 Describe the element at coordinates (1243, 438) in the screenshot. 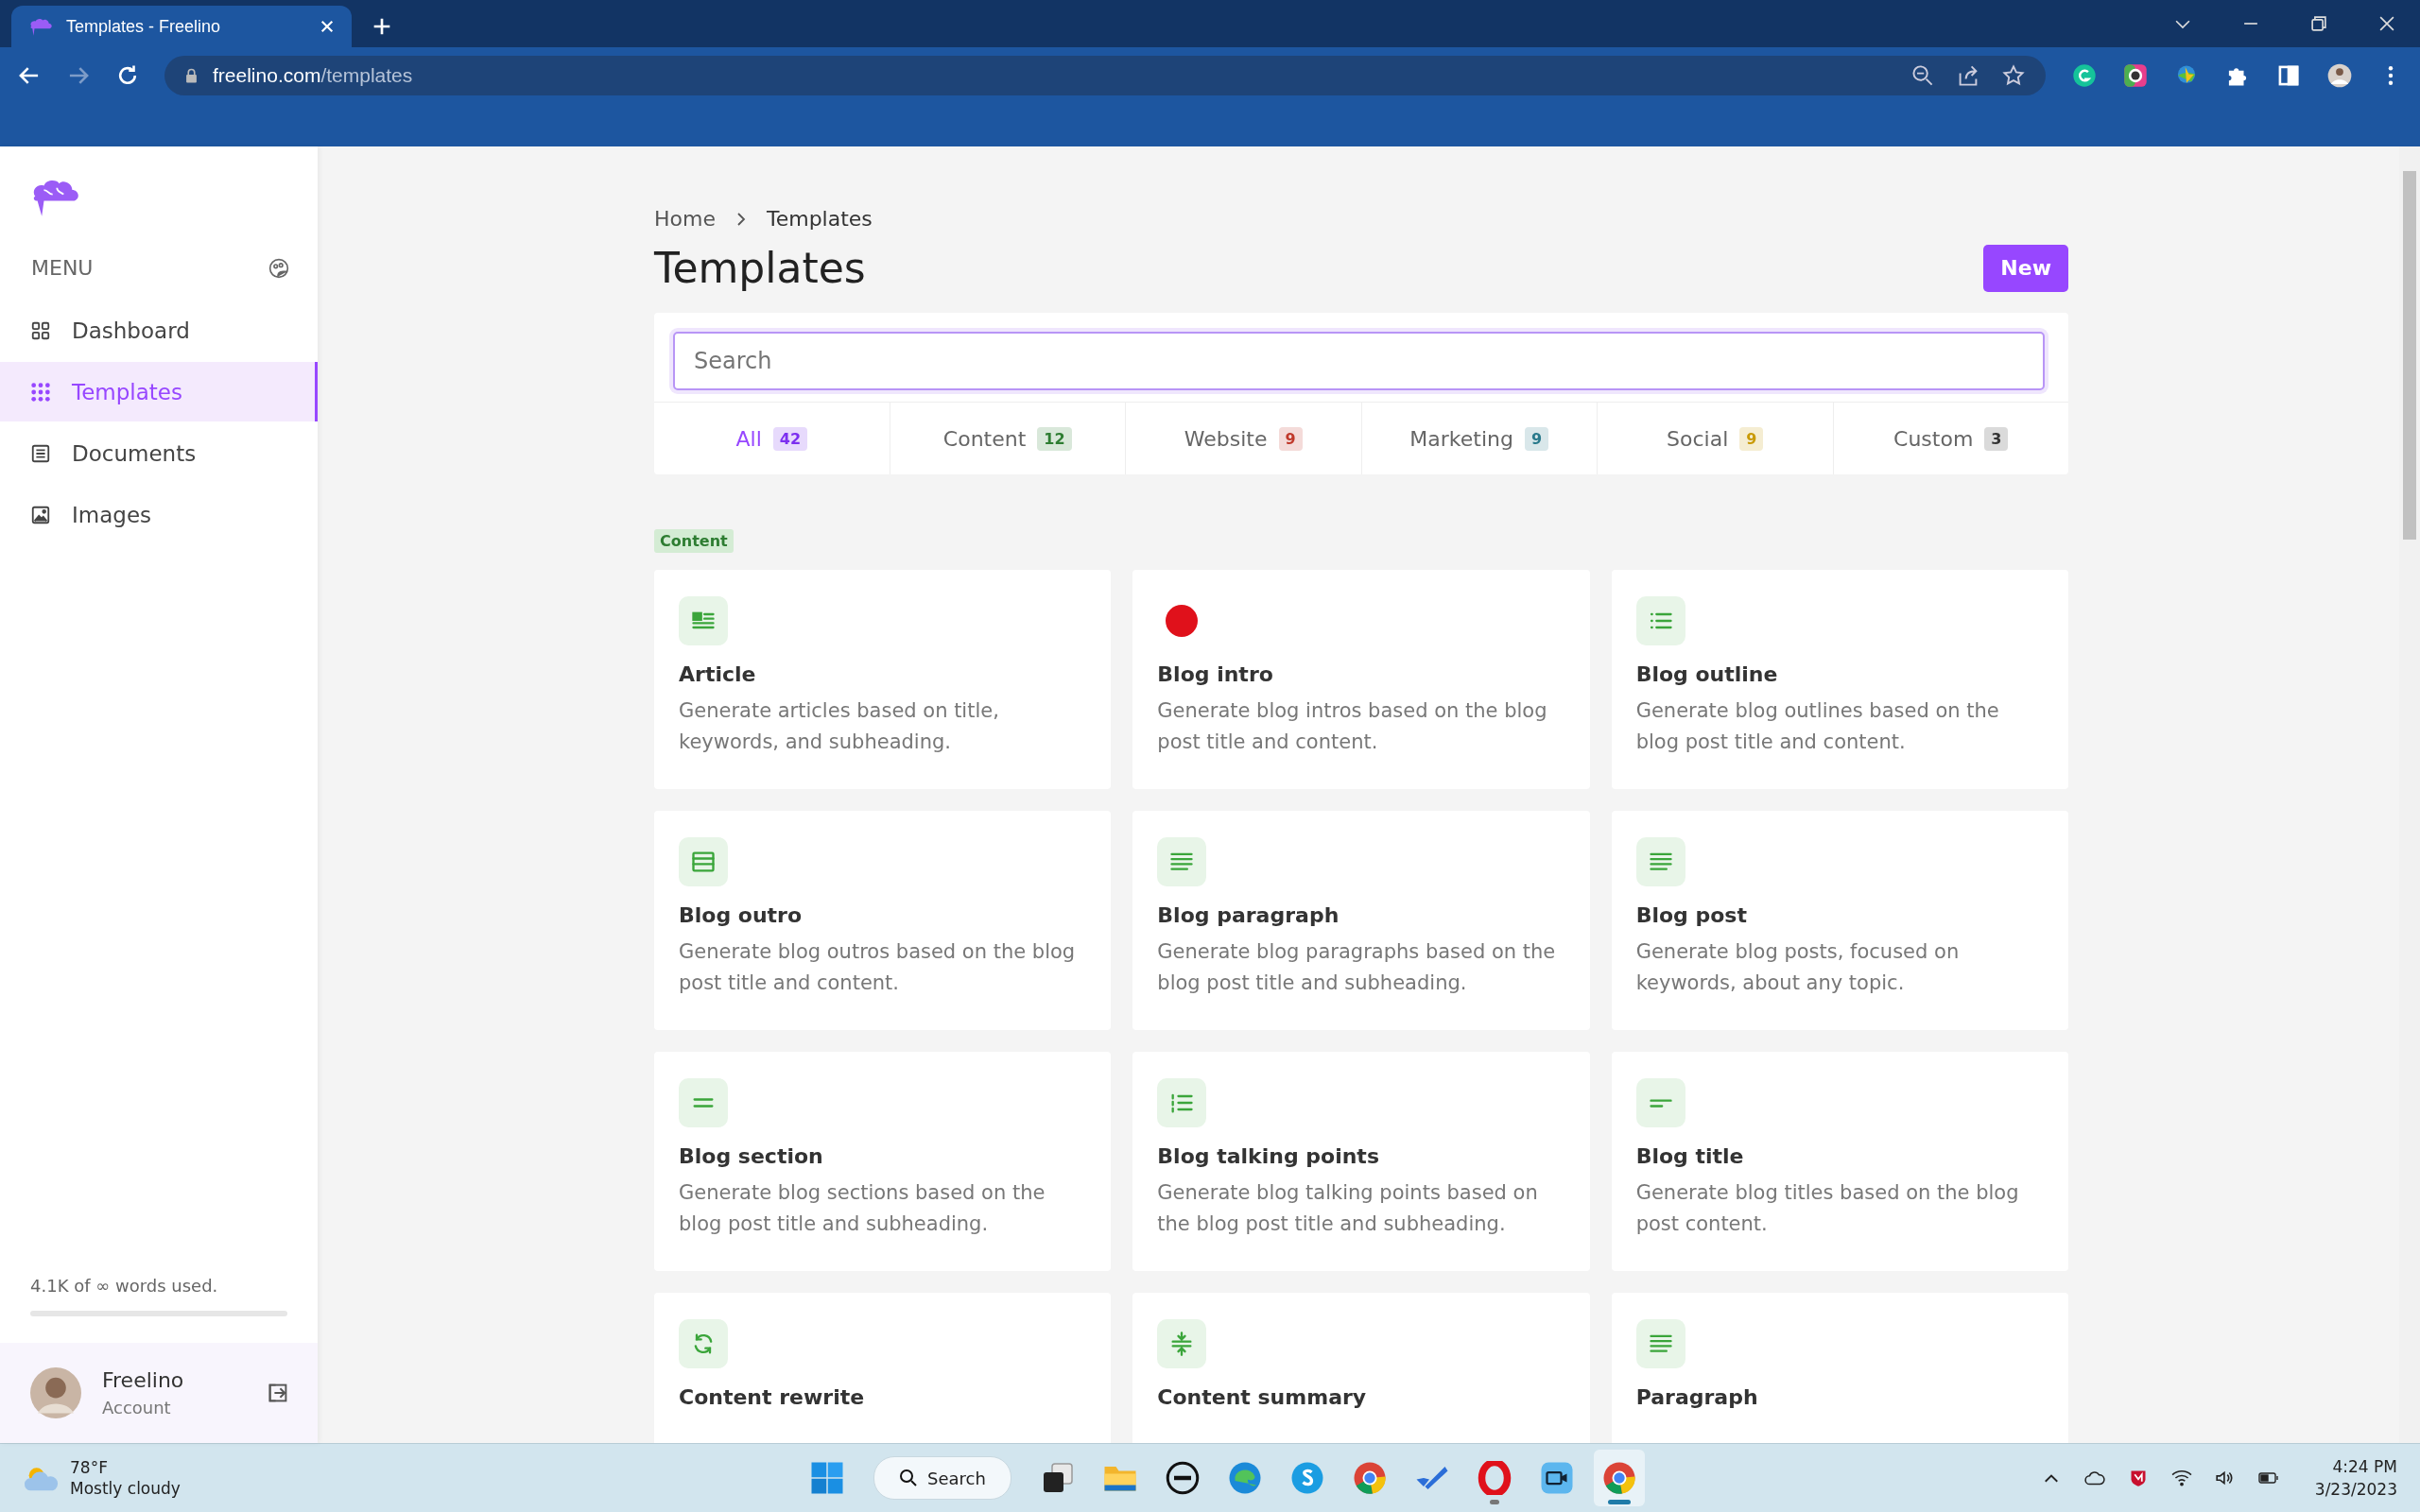

I see `filter-tab: Website 9` at that location.